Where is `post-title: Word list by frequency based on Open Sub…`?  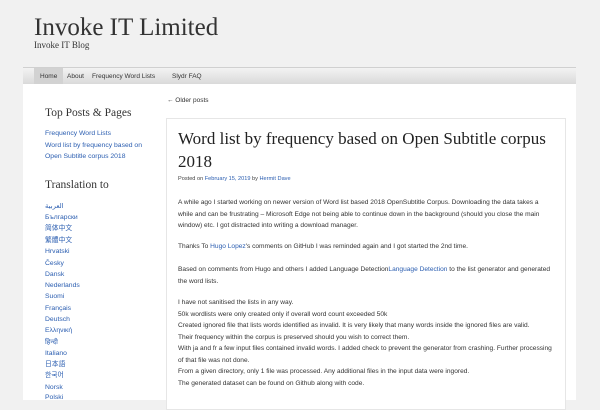
post-title: Word list by frequency based on Open Sub… is located at coordinates (363, 150).